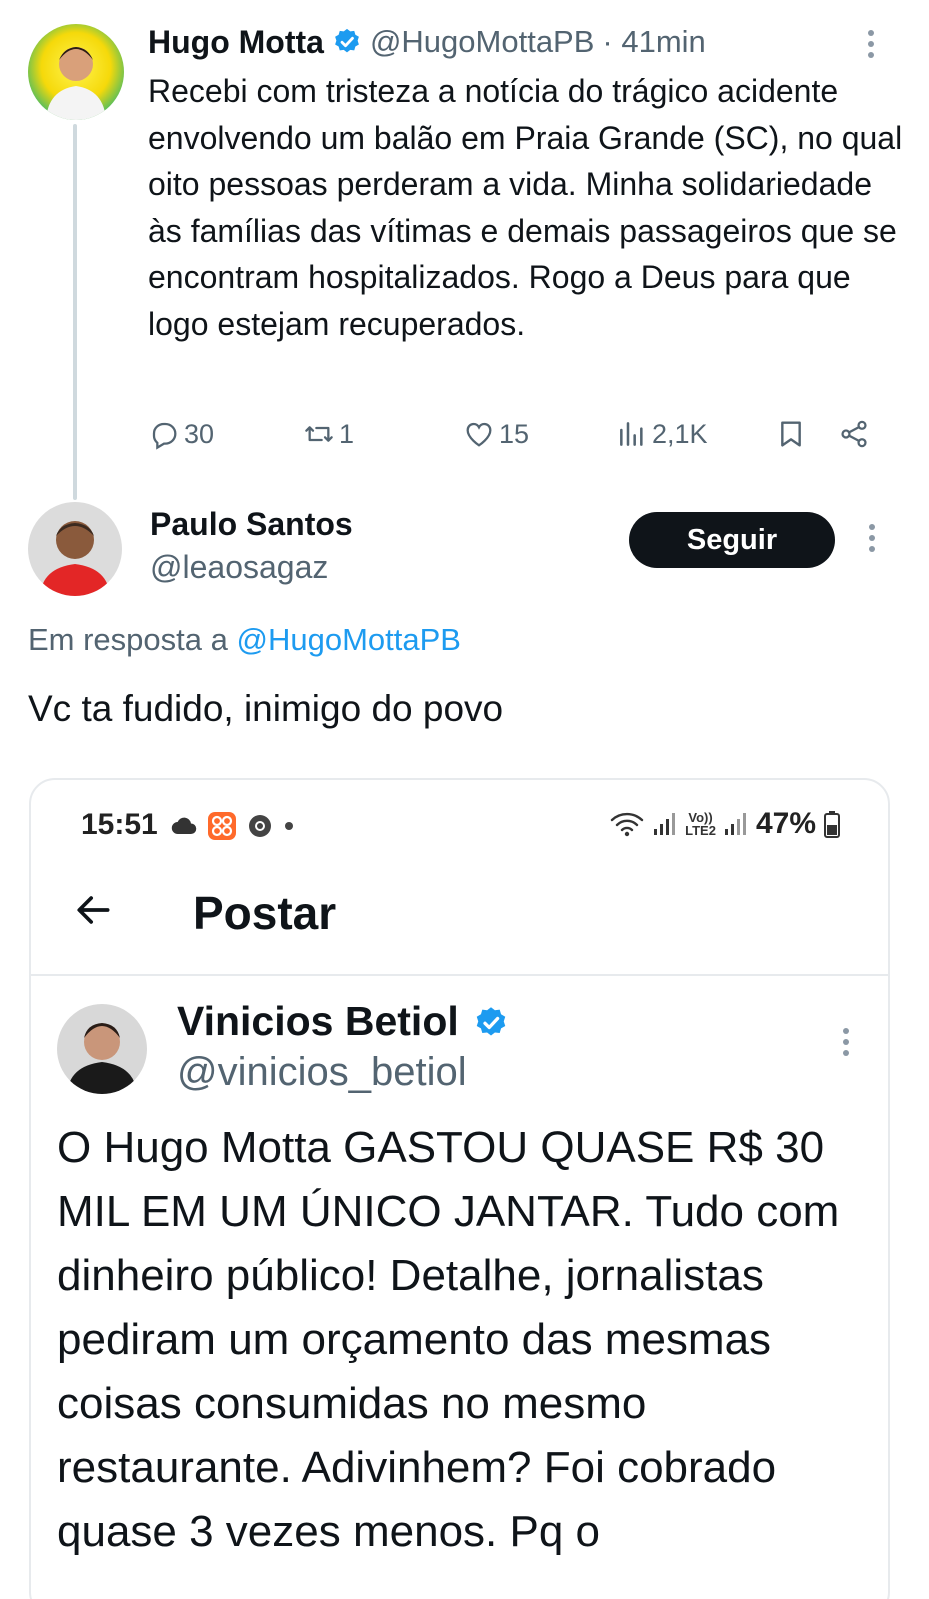 The width and height of the screenshot is (929, 1599). Describe the element at coordinates (199, 433) in the screenshot. I see `reply-count: 30` at that location.